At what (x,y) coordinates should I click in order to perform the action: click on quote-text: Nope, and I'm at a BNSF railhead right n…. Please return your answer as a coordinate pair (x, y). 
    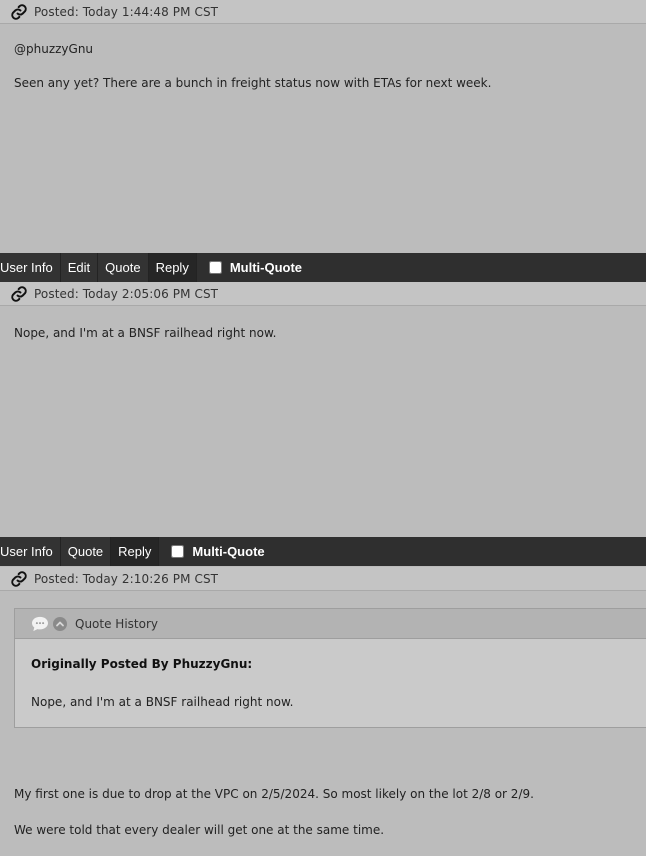
    Looking at the image, I should click on (162, 702).